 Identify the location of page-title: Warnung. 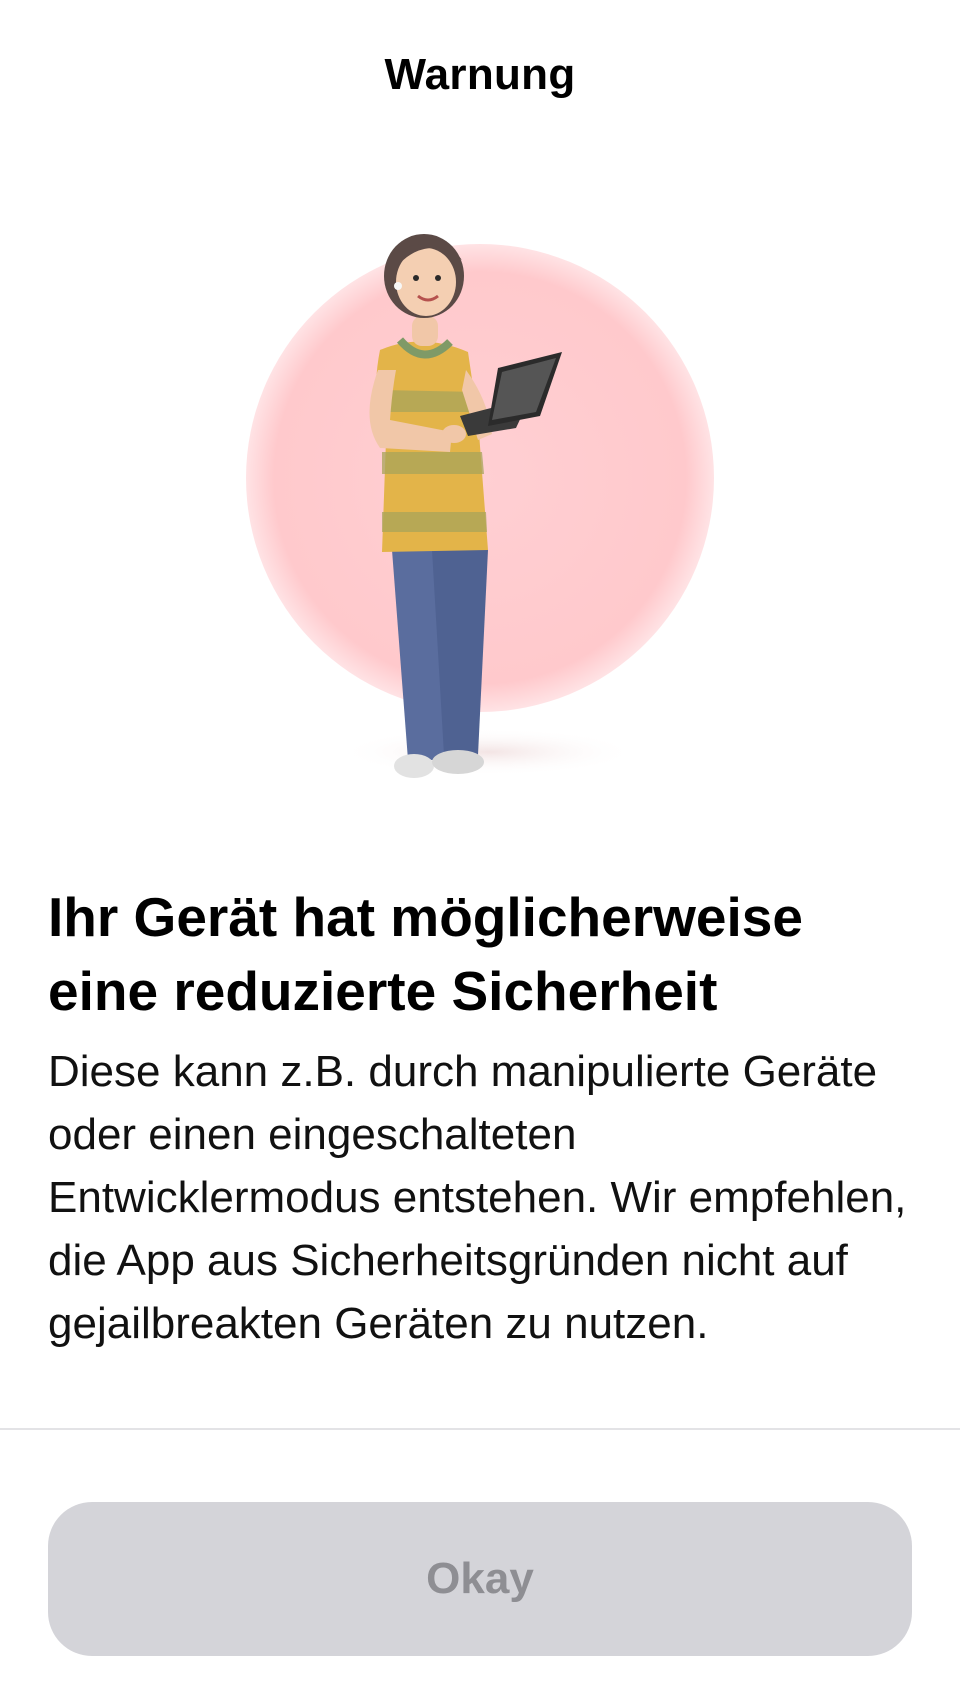
(480, 74).